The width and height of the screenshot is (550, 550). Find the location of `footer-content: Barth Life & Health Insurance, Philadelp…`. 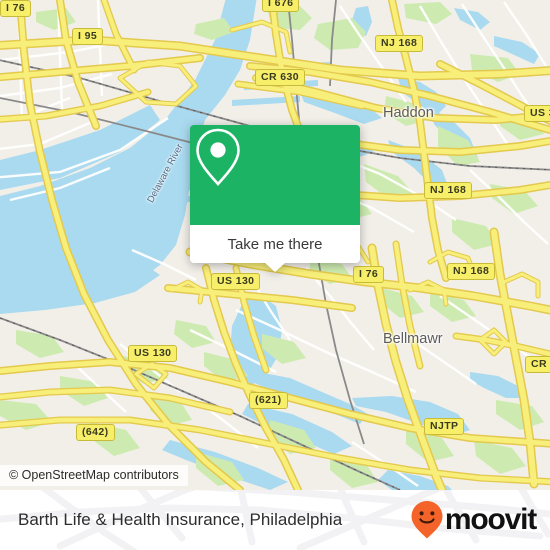

footer-content: Barth Life & Health Insurance, Philadelp… is located at coordinates (275, 520).